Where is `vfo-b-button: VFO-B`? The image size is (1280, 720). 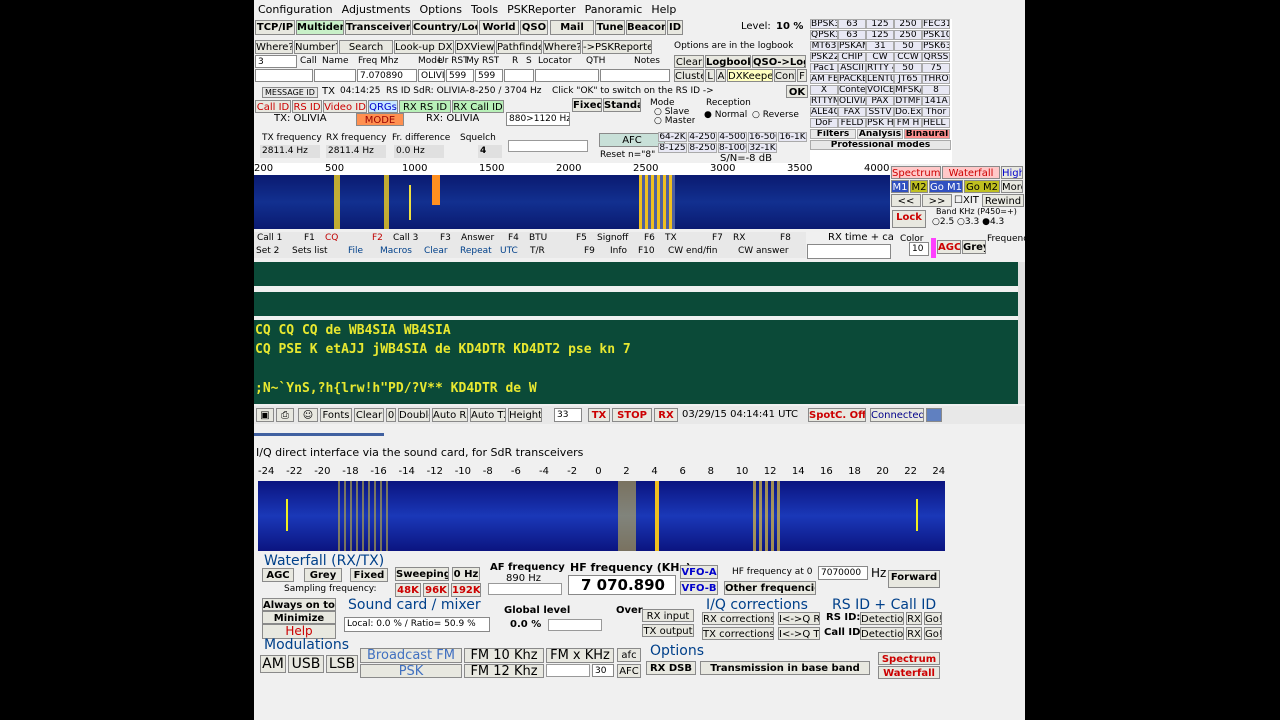 vfo-b-button: VFO-B is located at coordinates (699, 588).